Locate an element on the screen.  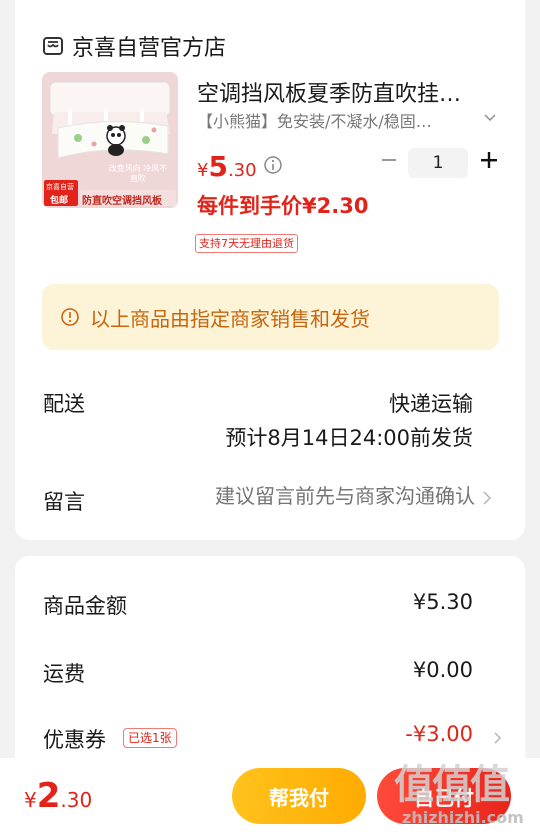
product-price: ¥ 5 .30 is located at coordinates (227, 166).